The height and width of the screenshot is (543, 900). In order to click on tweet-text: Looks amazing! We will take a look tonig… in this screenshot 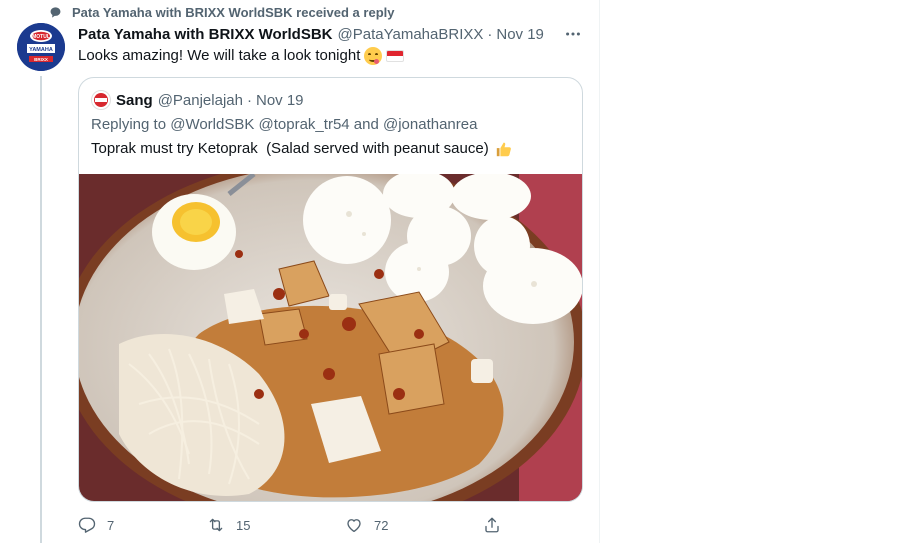, I will do `click(241, 56)`.